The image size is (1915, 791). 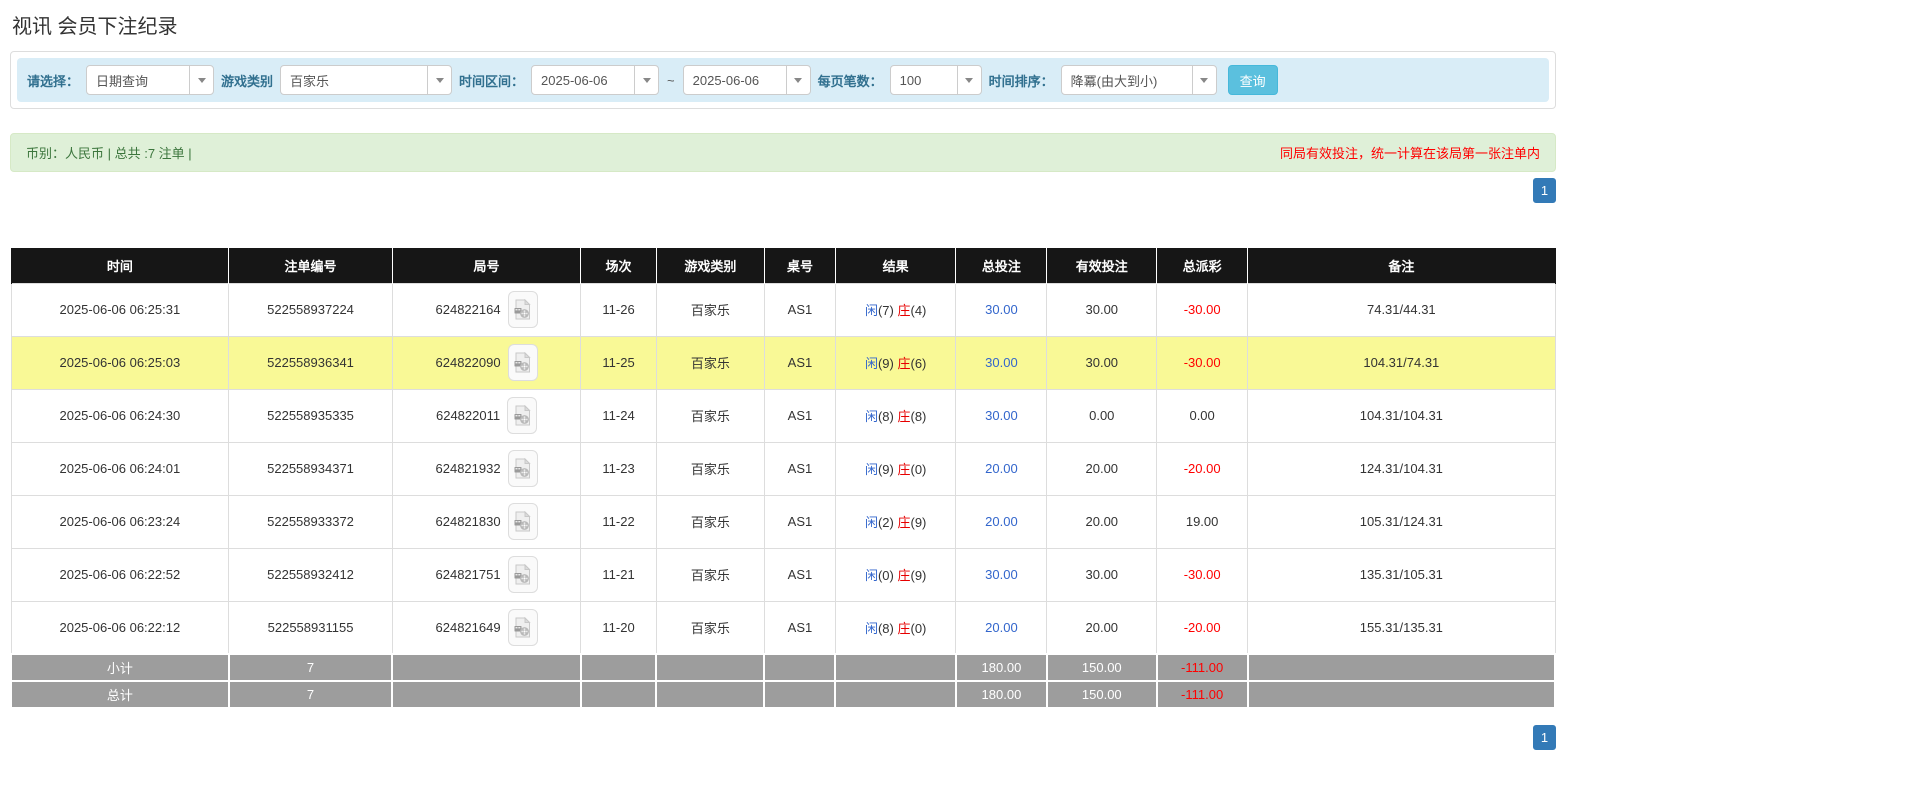 I want to click on search-button: 查询, so click(x=1252, y=80).